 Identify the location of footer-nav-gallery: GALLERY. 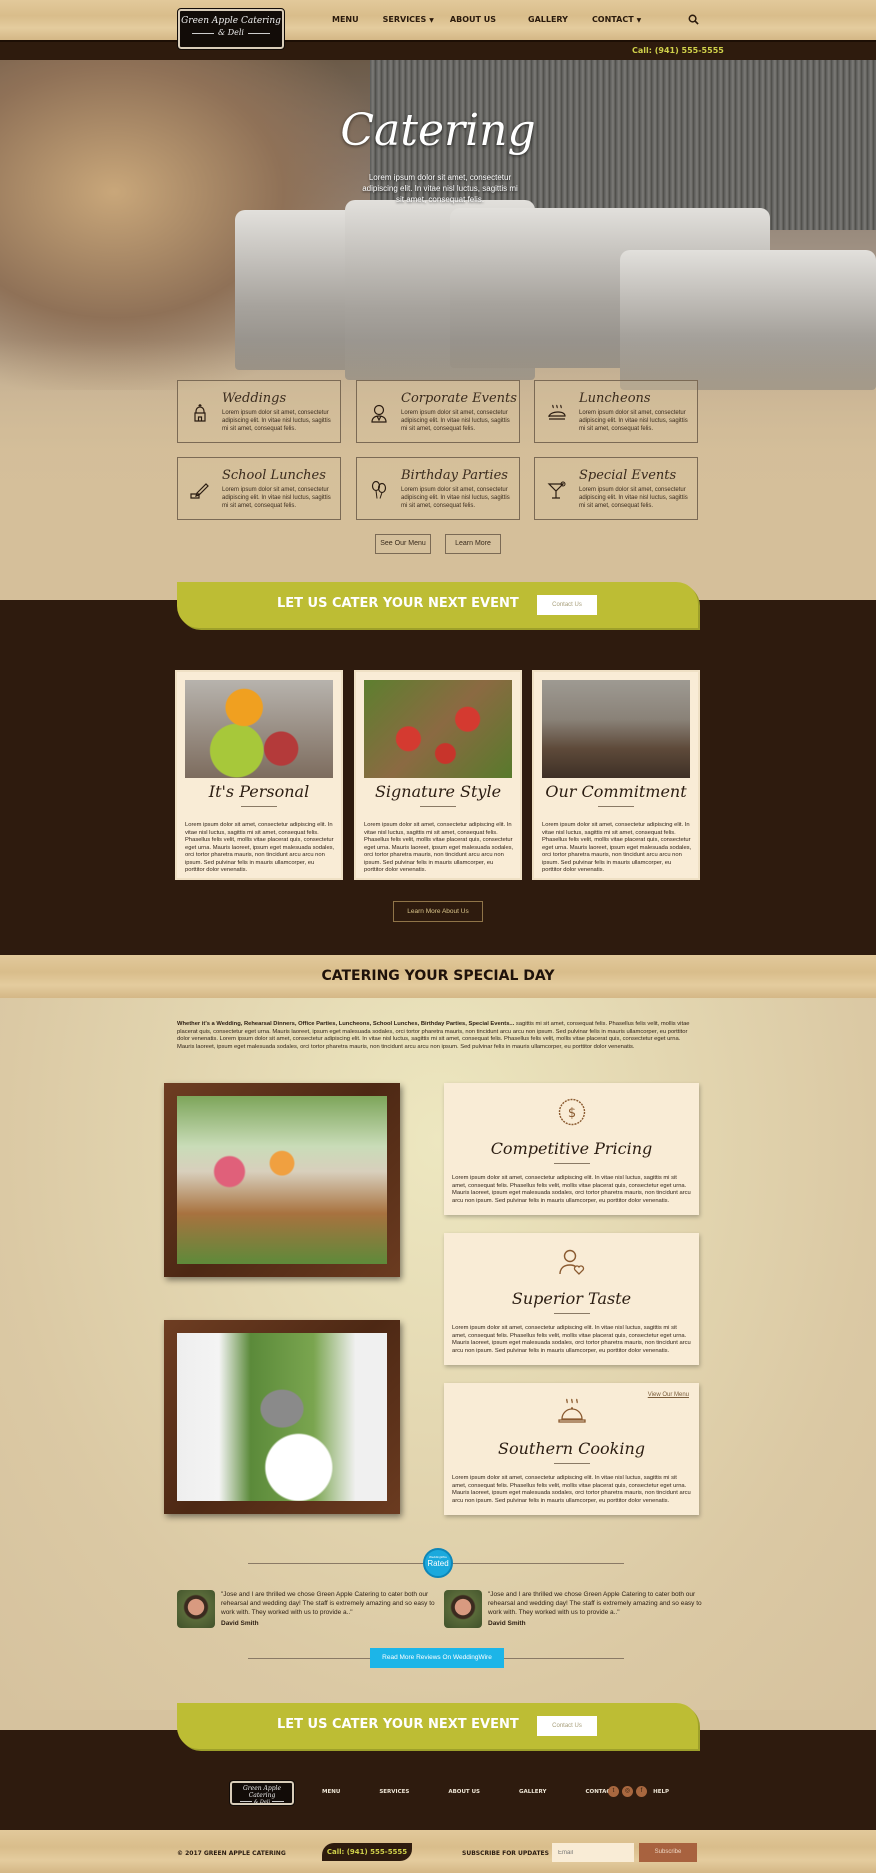
(532, 1792).